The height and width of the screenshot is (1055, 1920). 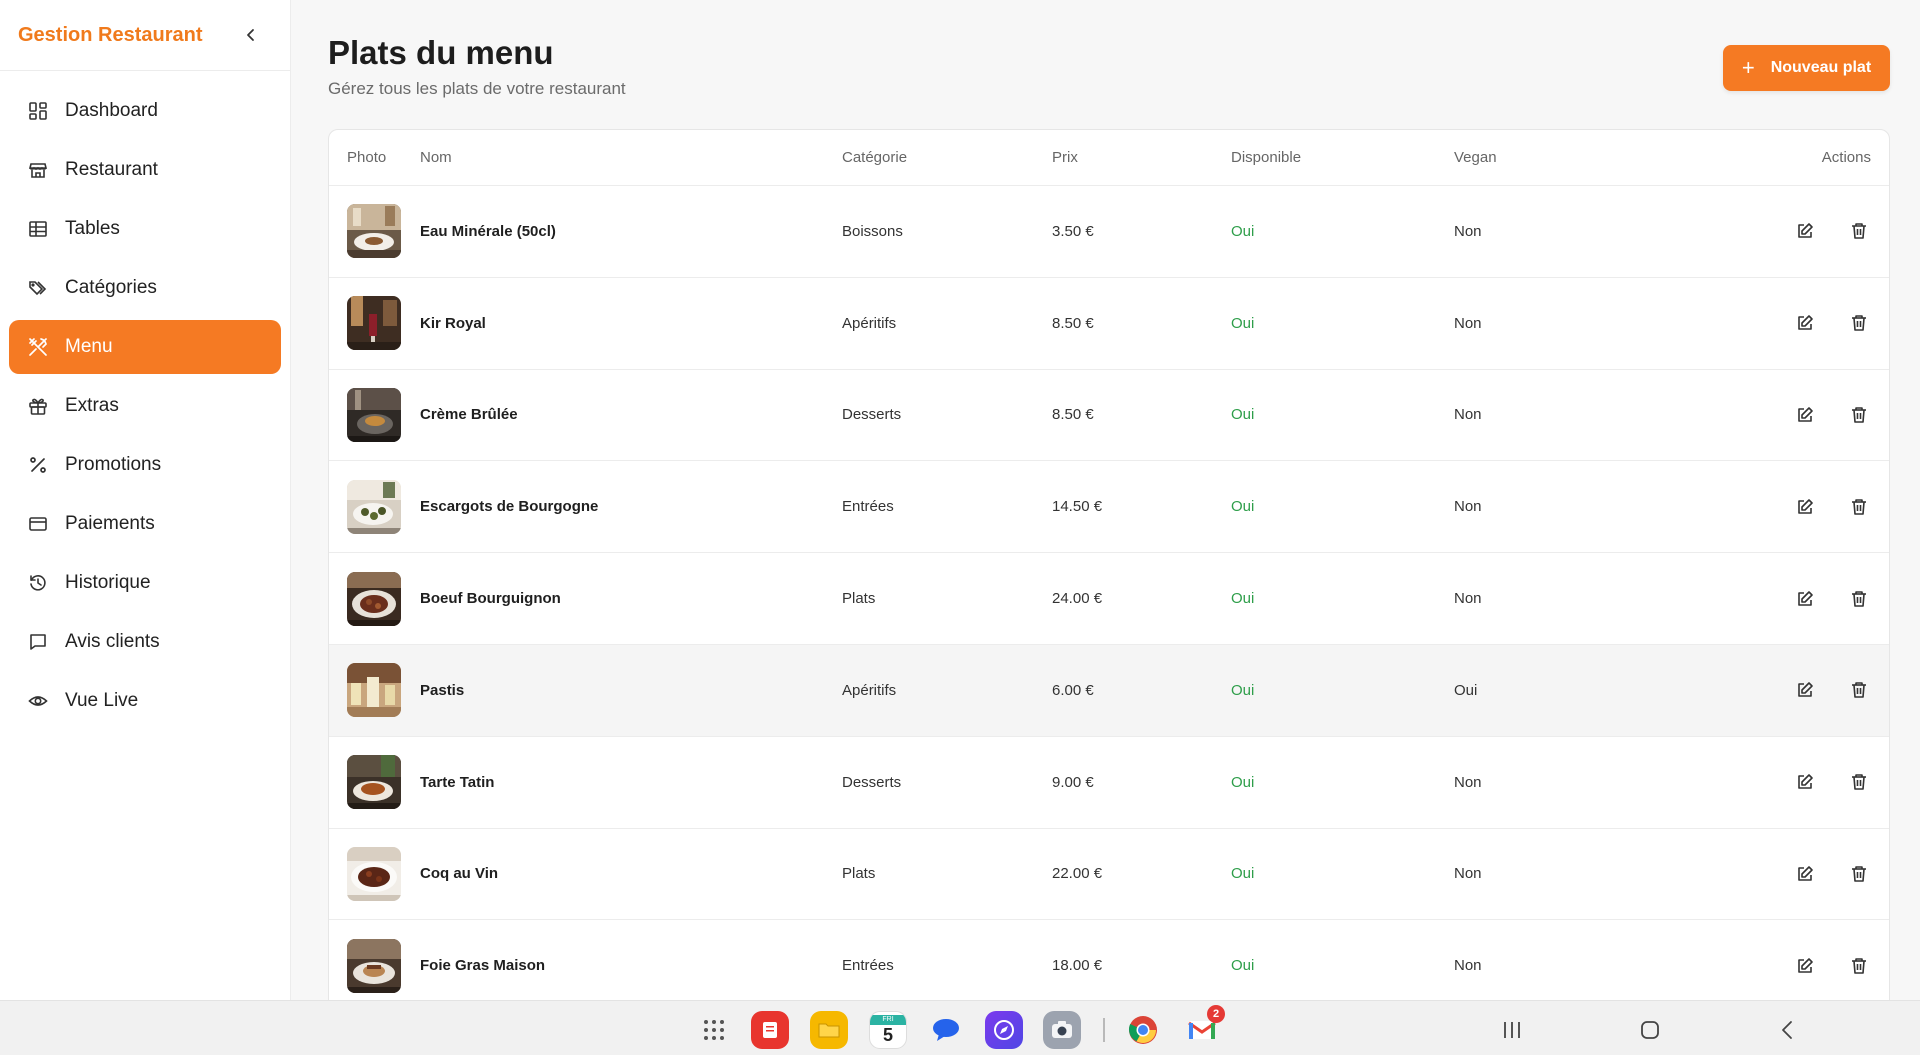 What do you see at coordinates (459, 874) in the screenshot?
I see `dish-name: Coq au Vin` at bounding box center [459, 874].